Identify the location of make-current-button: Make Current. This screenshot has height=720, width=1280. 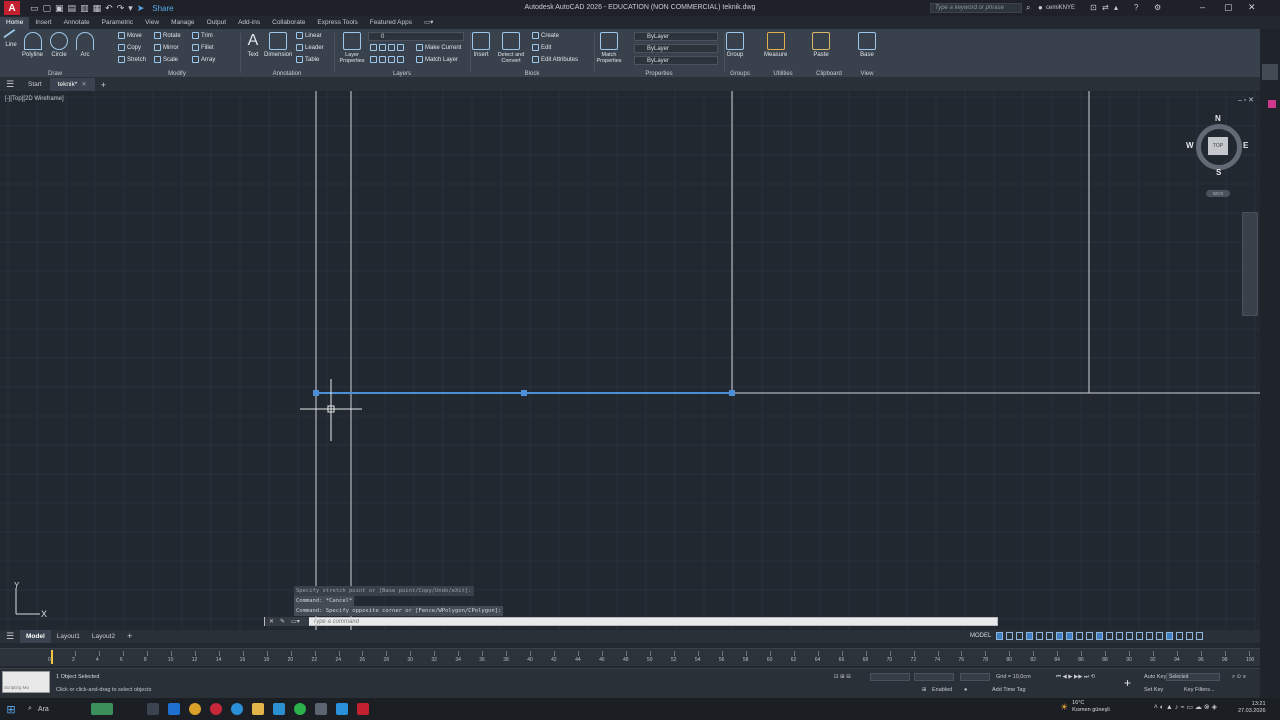
(438, 47).